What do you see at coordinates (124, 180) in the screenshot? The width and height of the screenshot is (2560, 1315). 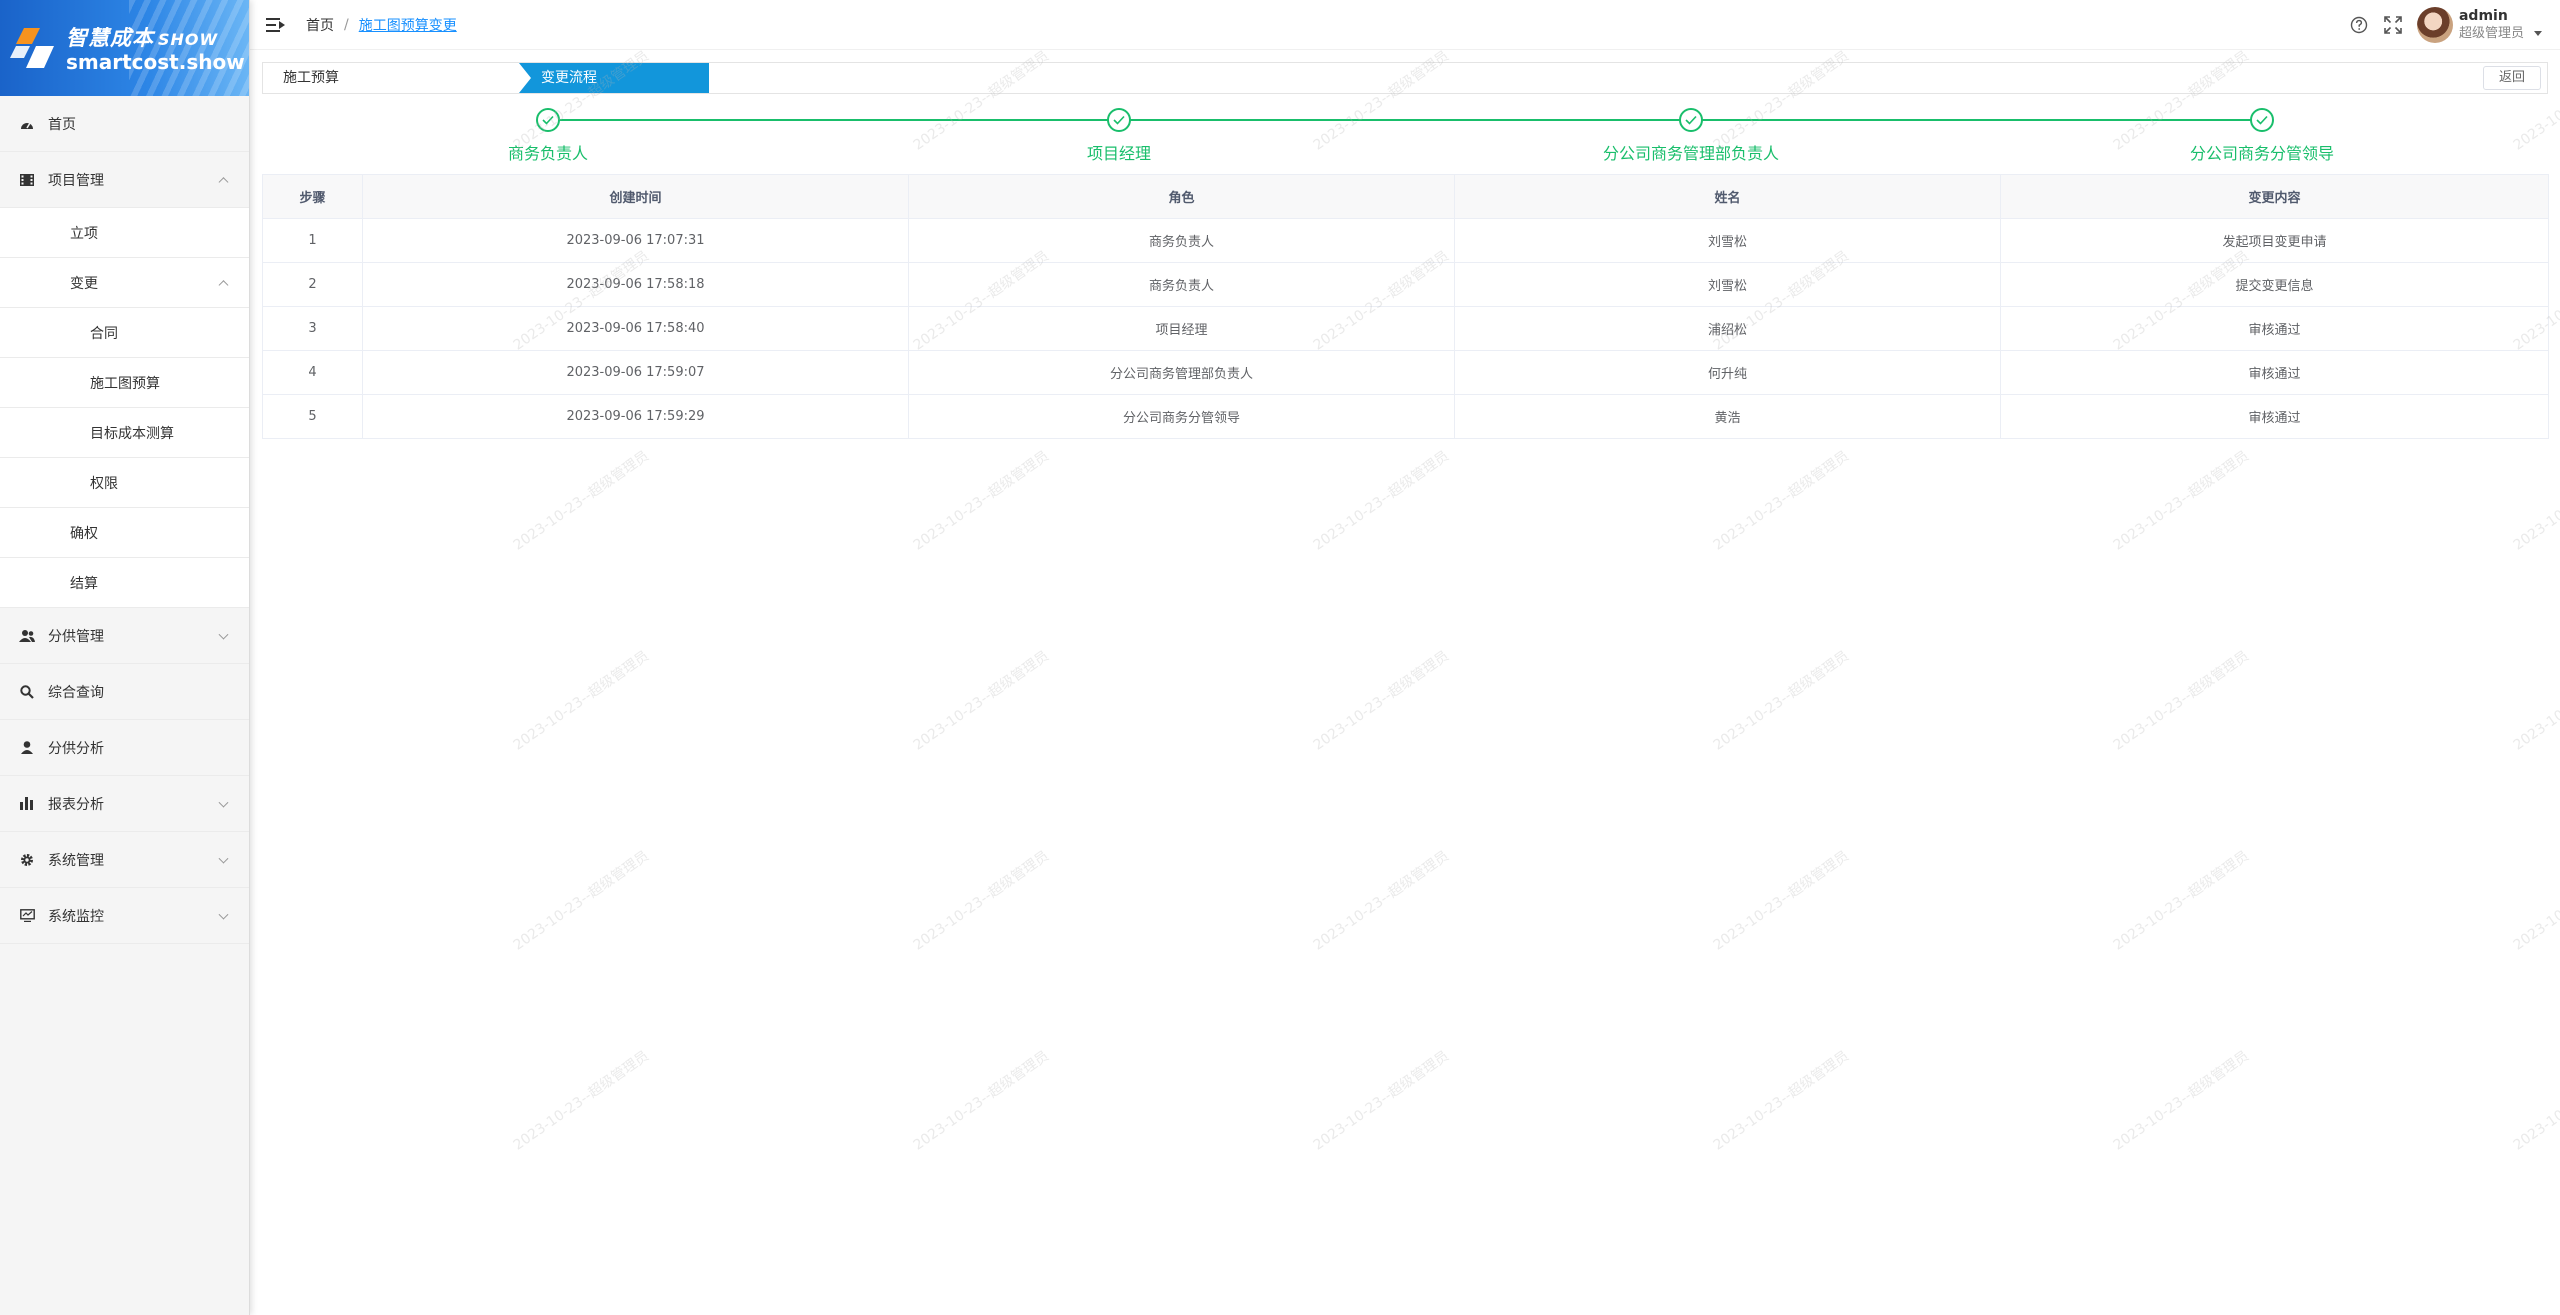 I see `sidebar-item-project-management: 项目管理` at bounding box center [124, 180].